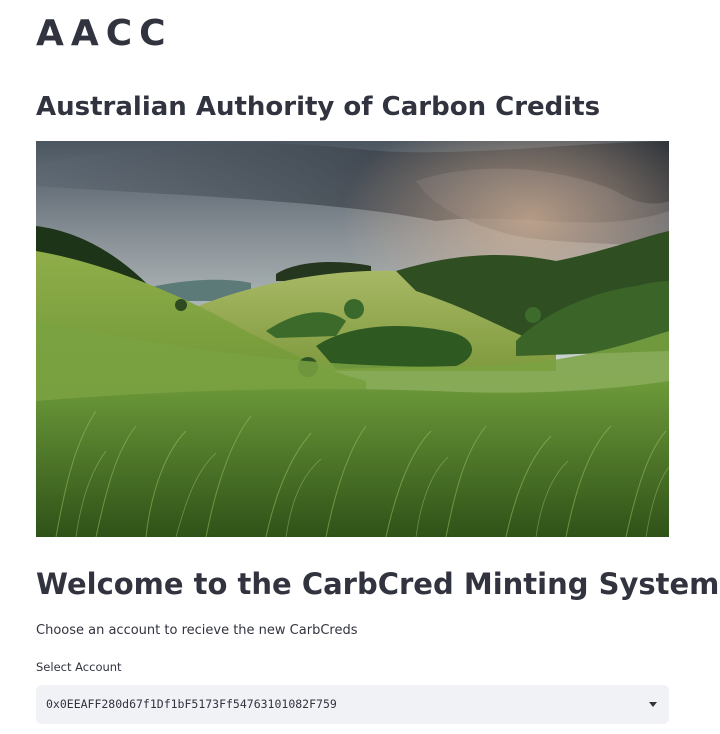  I want to click on select-account-label: Select Account, so click(79, 667).